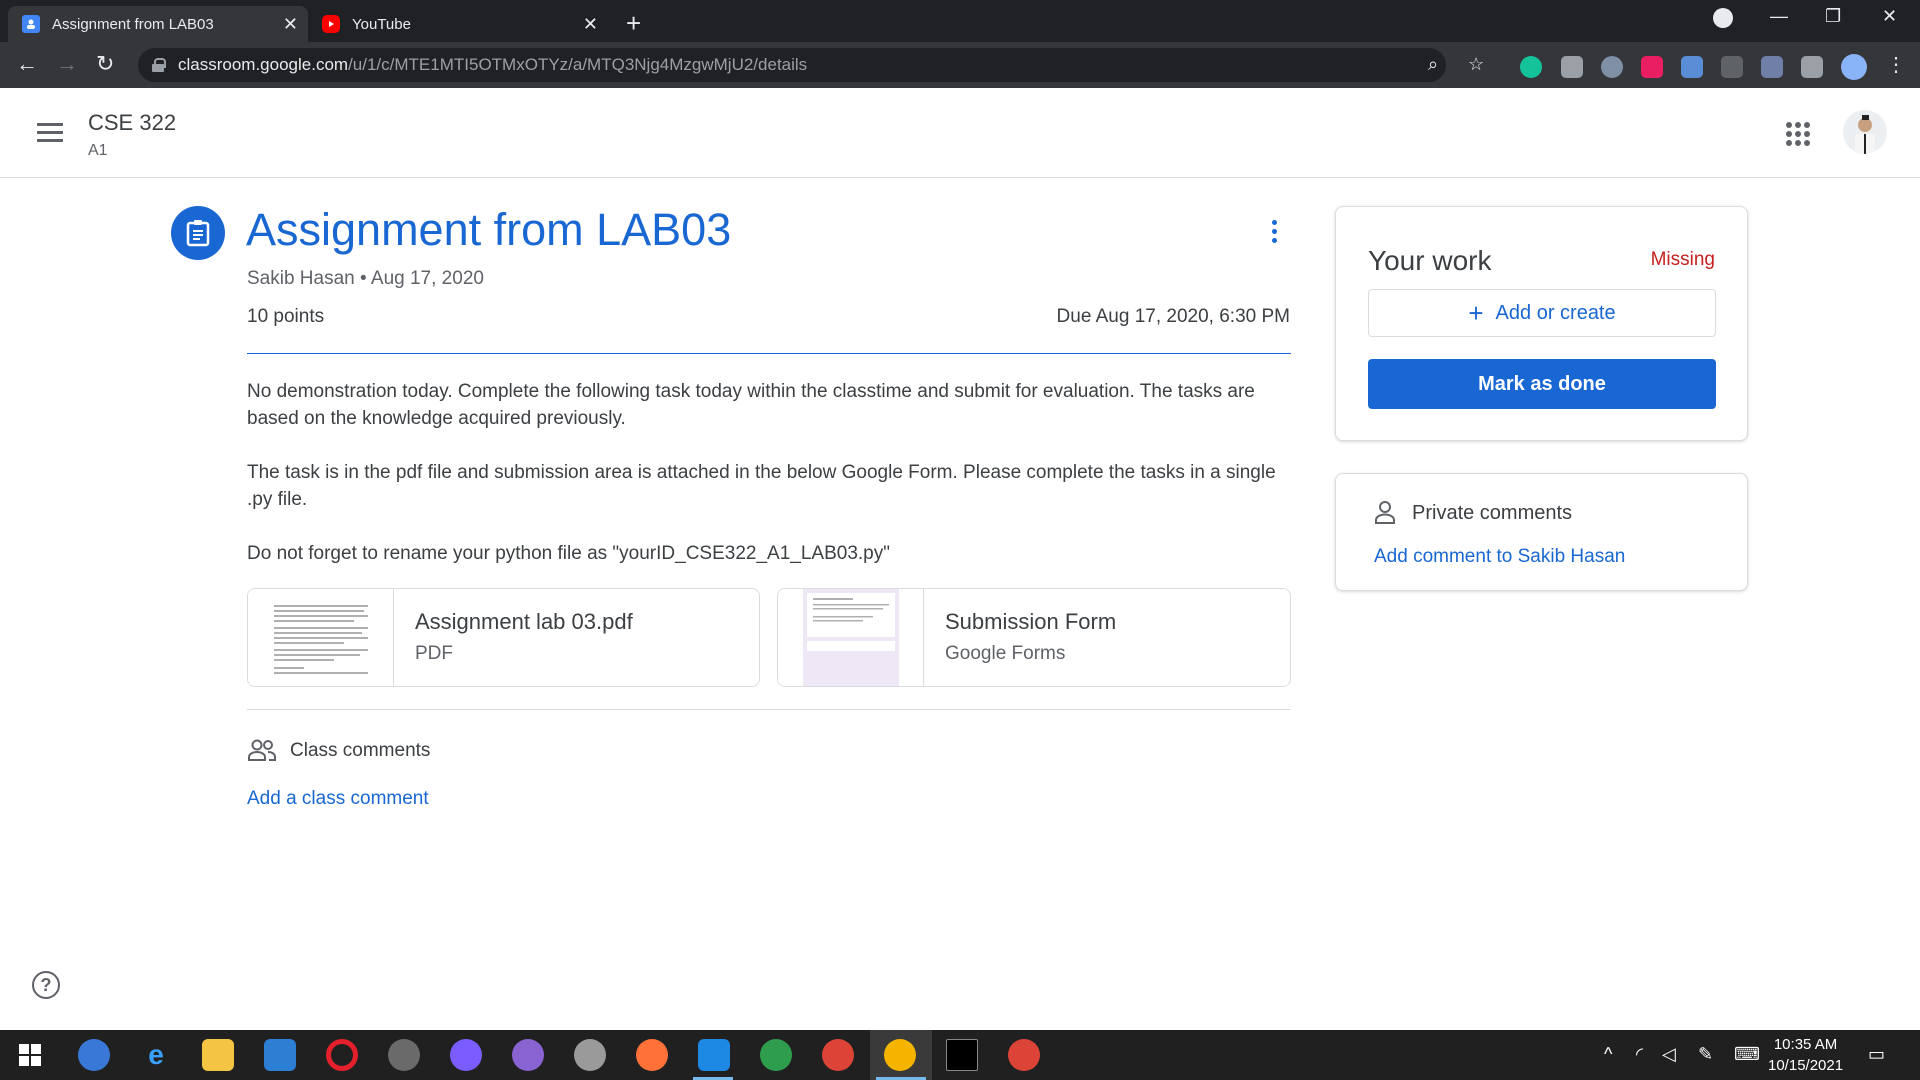 Image resolution: width=1920 pixels, height=1080 pixels. I want to click on add-or-create-button: + Add or create, so click(1542, 313).